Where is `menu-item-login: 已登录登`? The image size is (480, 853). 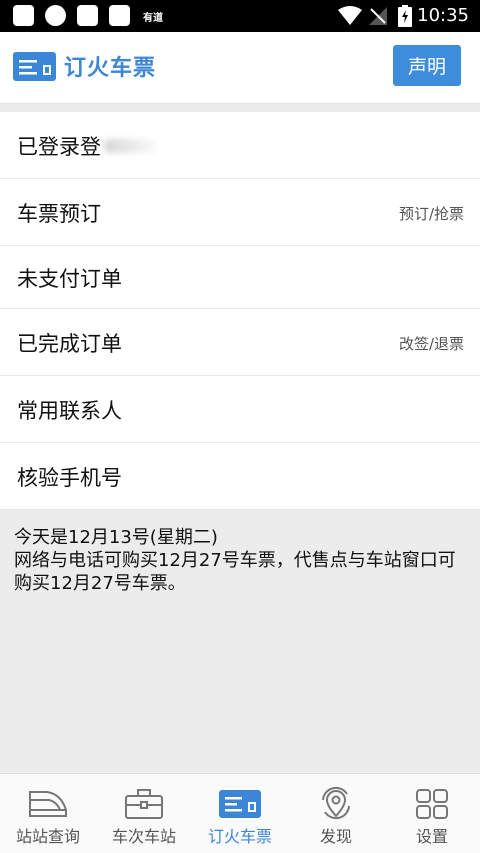
menu-item-login: 已登录登 is located at coordinates (240, 145).